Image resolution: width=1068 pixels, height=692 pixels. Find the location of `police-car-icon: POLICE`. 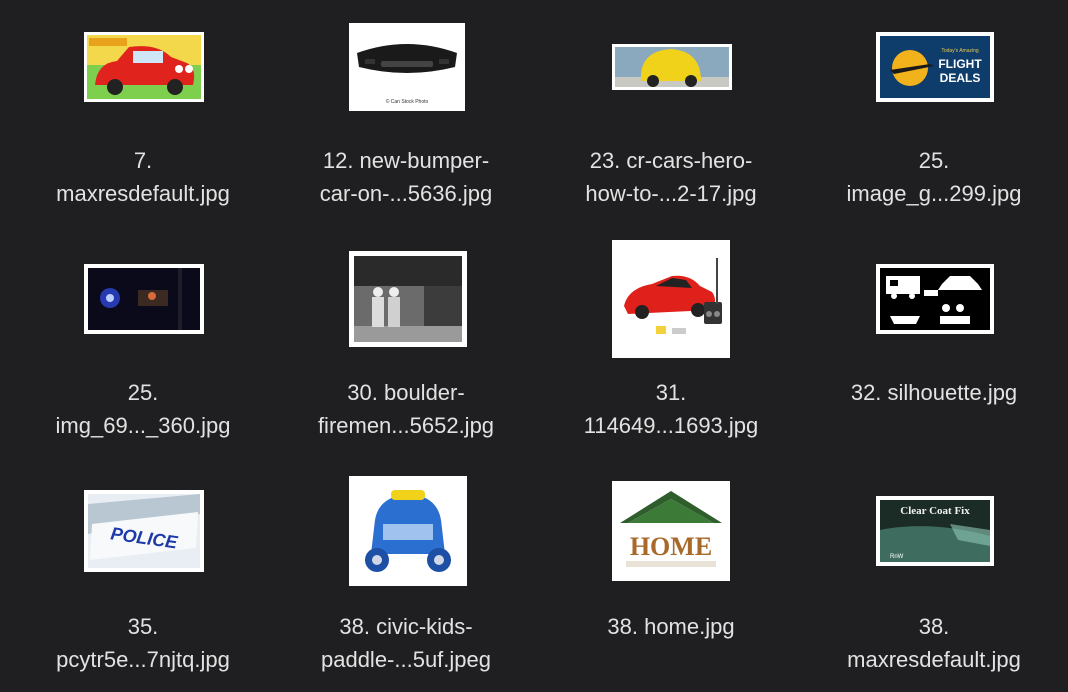

police-car-icon: POLICE is located at coordinates (144, 531).